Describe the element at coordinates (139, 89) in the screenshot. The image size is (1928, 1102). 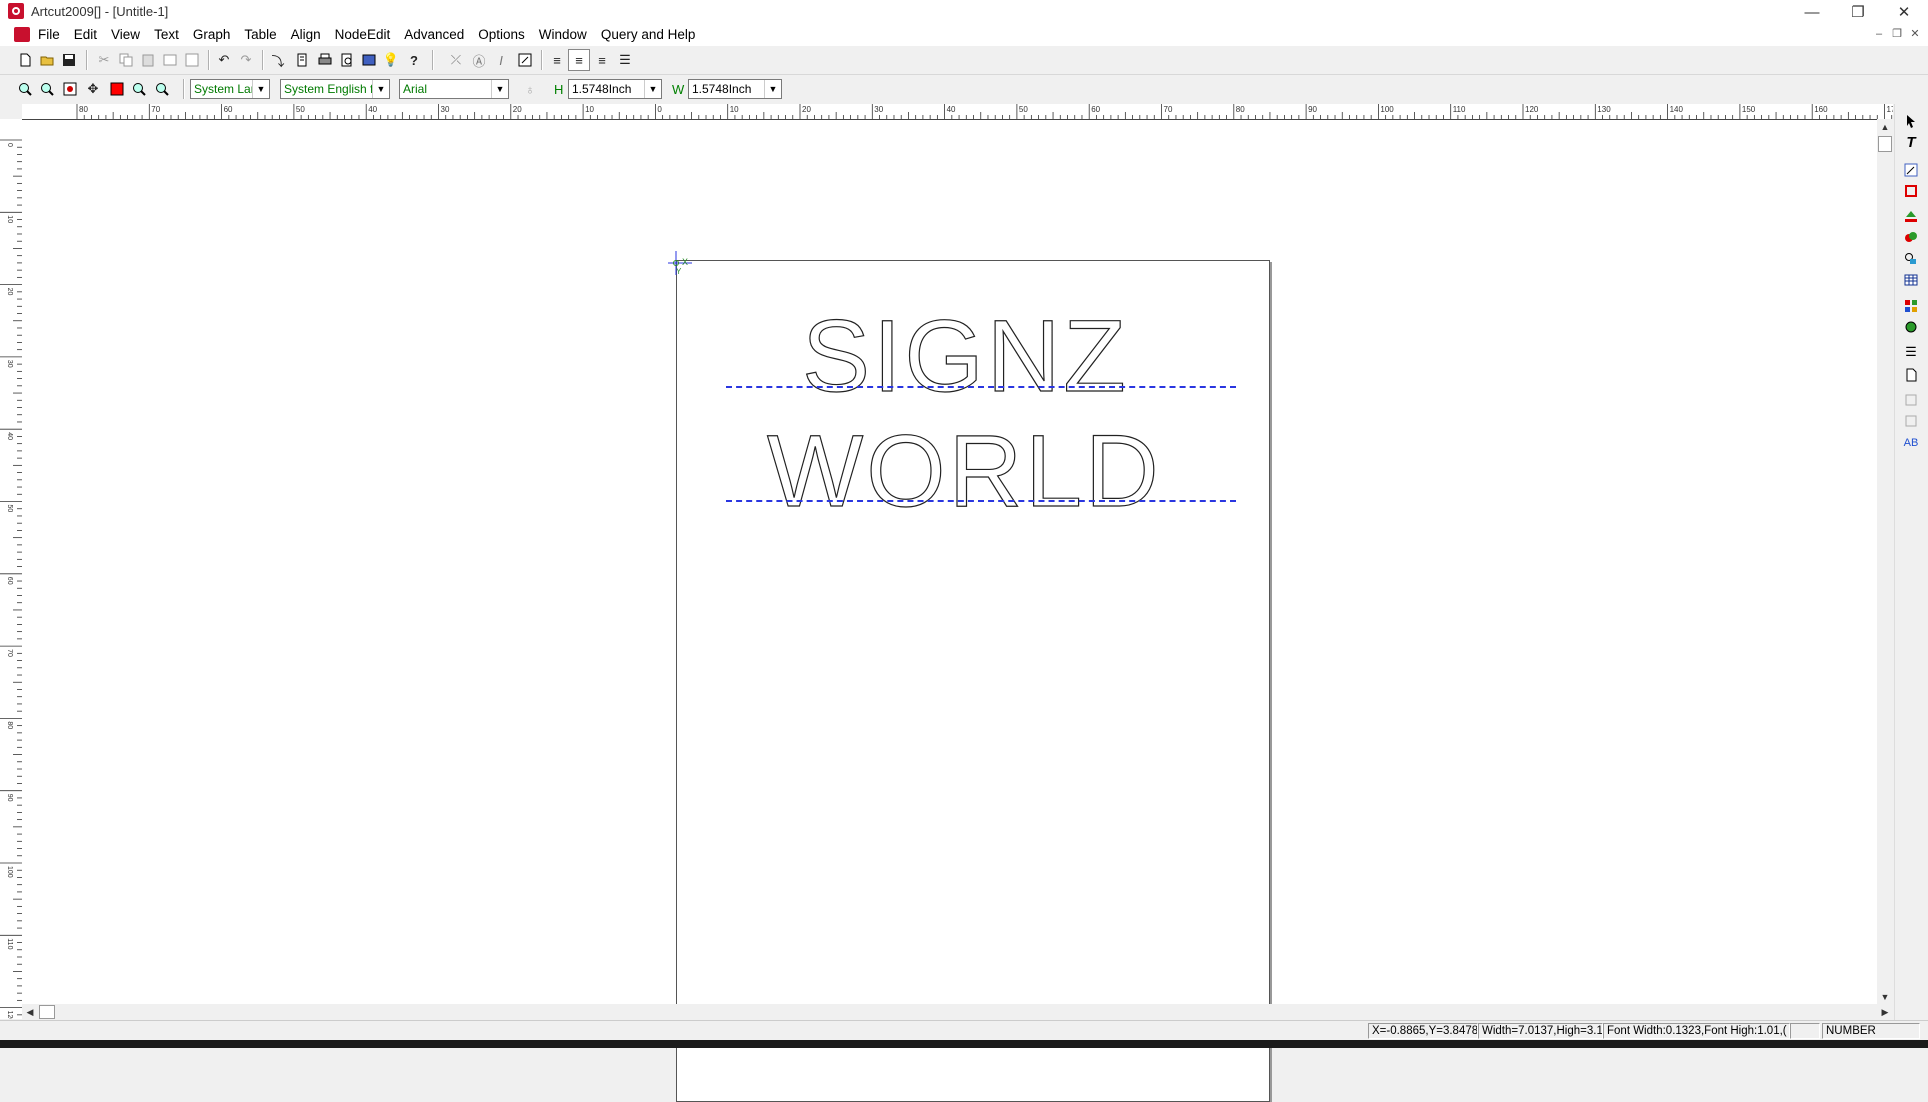
I see `zoom-selected-button` at that location.